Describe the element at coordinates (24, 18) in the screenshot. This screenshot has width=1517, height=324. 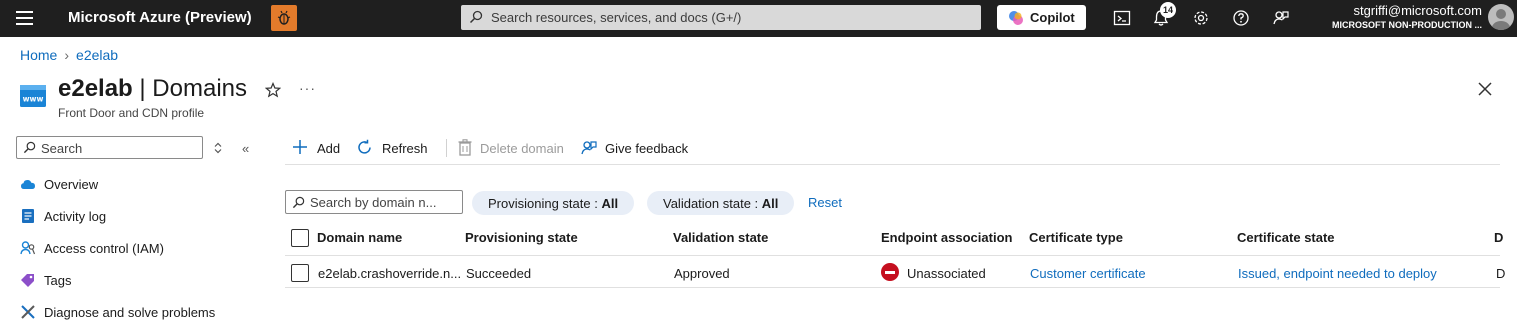
I see `menu-icon` at that location.